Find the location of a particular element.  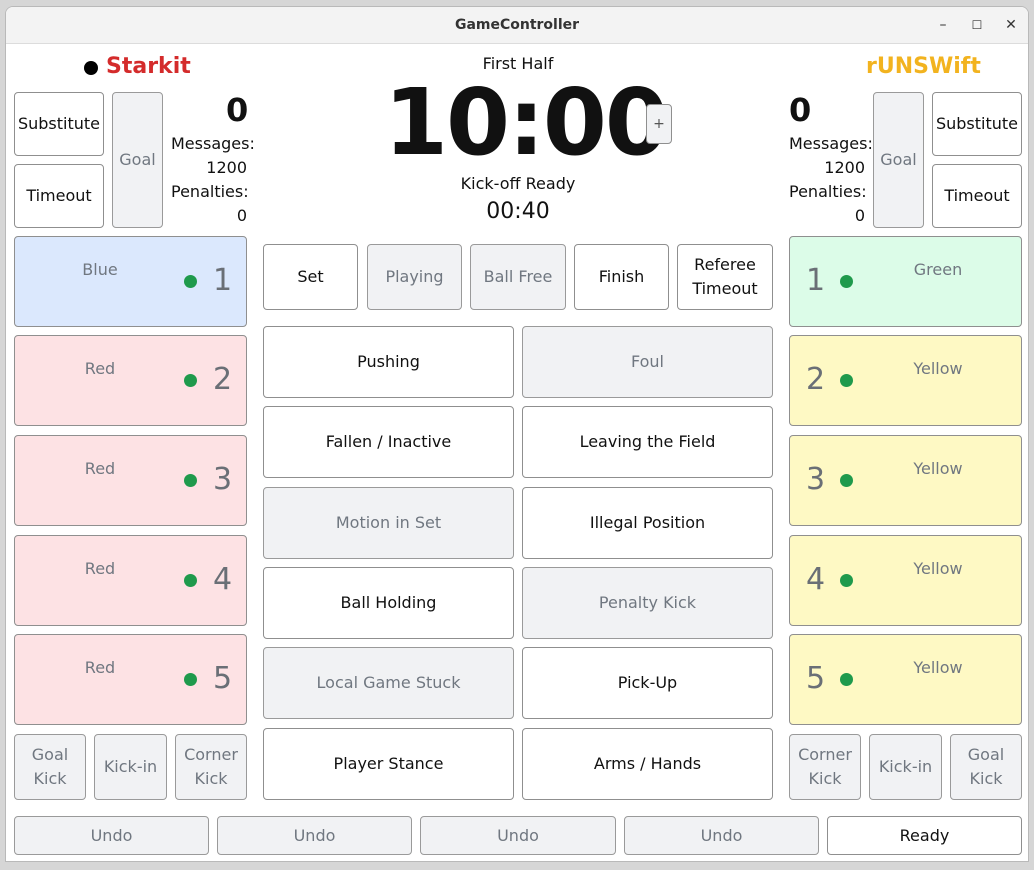

away-penalties-value: 0 is located at coordinates (859, 215).